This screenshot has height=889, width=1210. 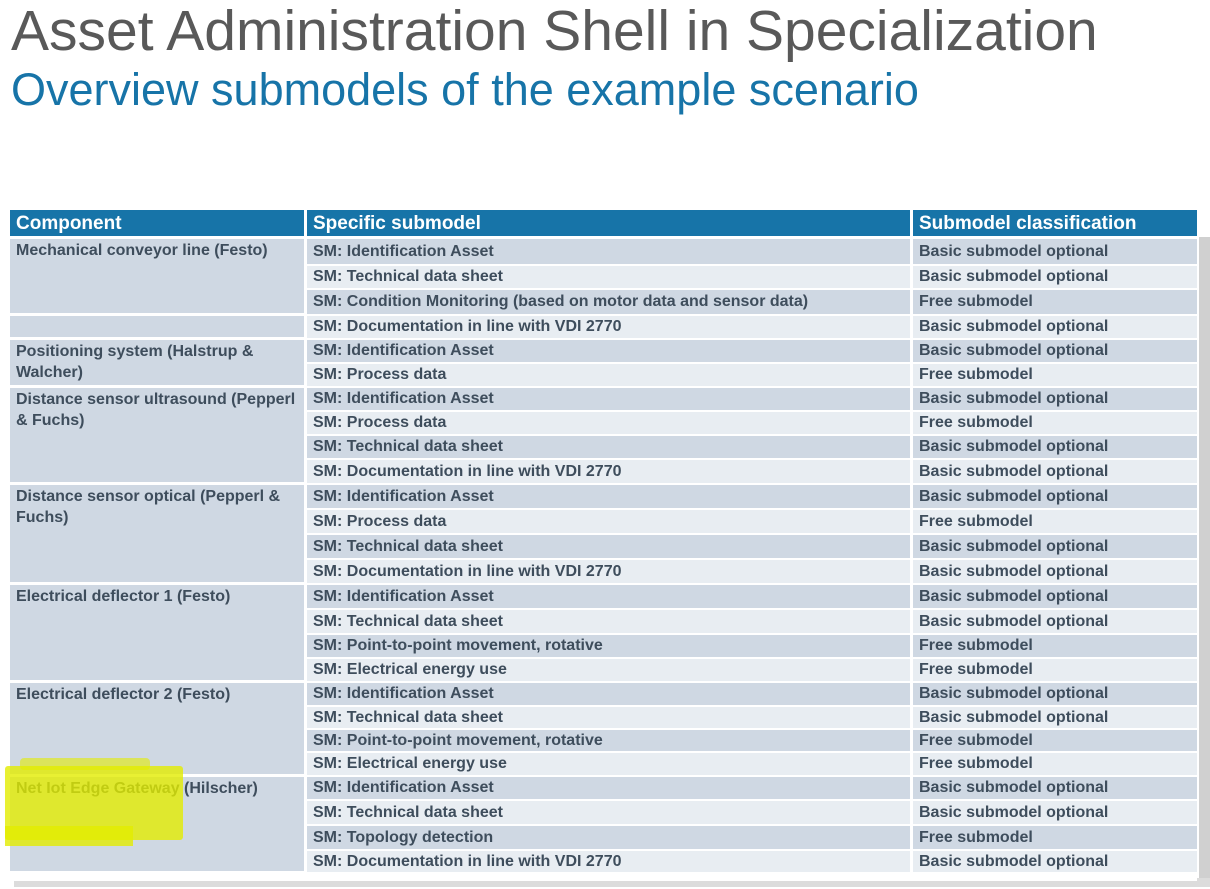 What do you see at coordinates (158, 328) in the screenshot?
I see `component-cell` at bounding box center [158, 328].